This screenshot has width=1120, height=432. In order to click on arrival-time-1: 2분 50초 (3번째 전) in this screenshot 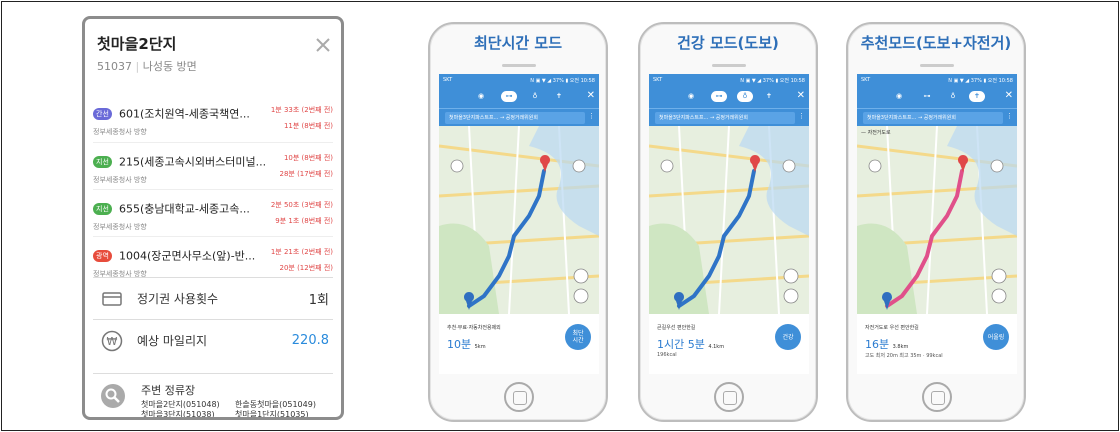, I will do `click(301, 205)`.